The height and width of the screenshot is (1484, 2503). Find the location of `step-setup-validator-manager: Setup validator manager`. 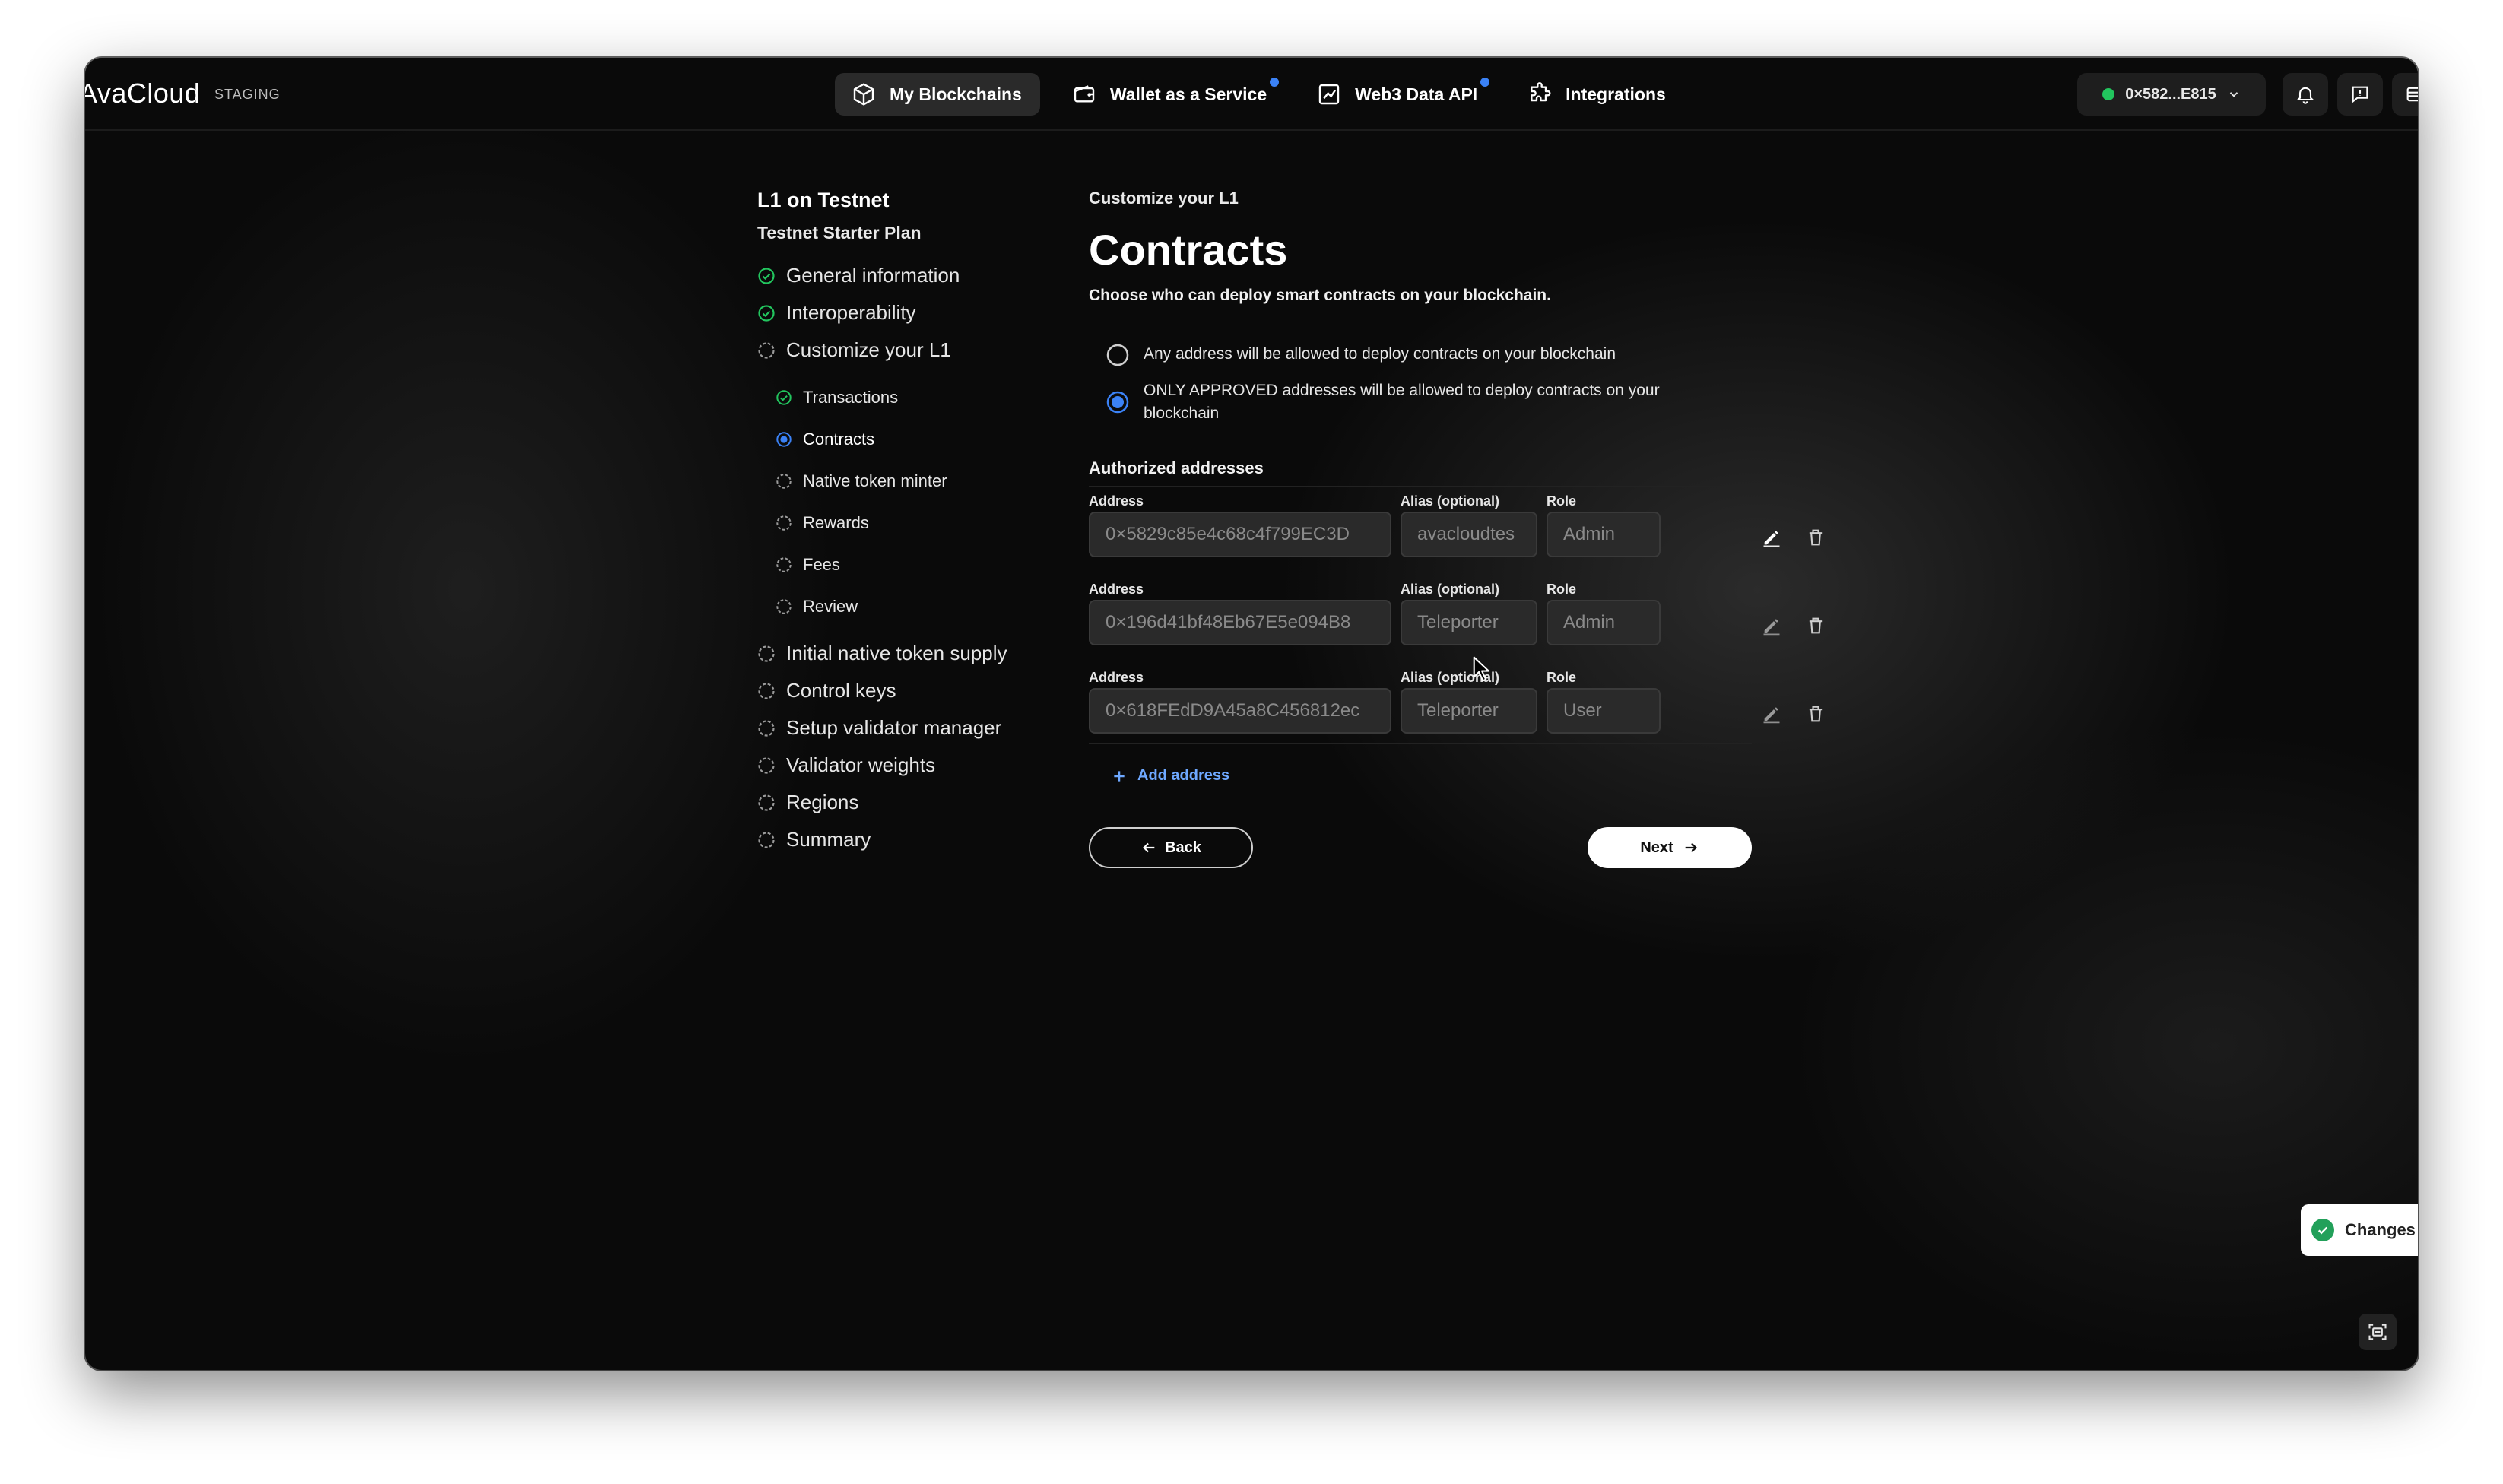

step-setup-validator-manager: Setup validator manager is located at coordinates (917, 728).